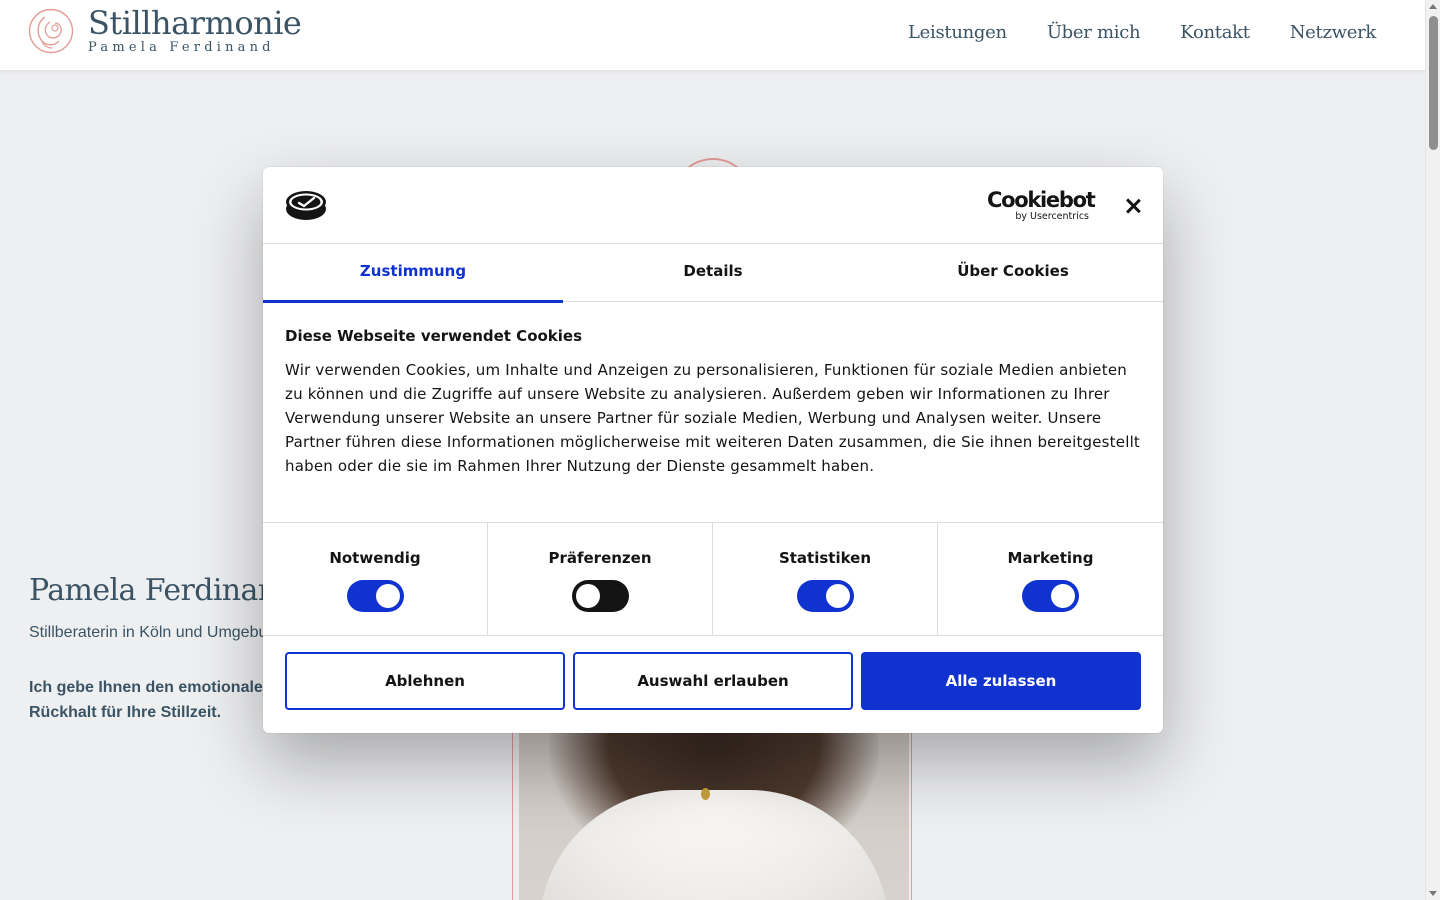  What do you see at coordinates (1013, 273) in the screenshot?
I see `tab-ueber-cookies: Über Cookies` at bounding box center [1013, 273].